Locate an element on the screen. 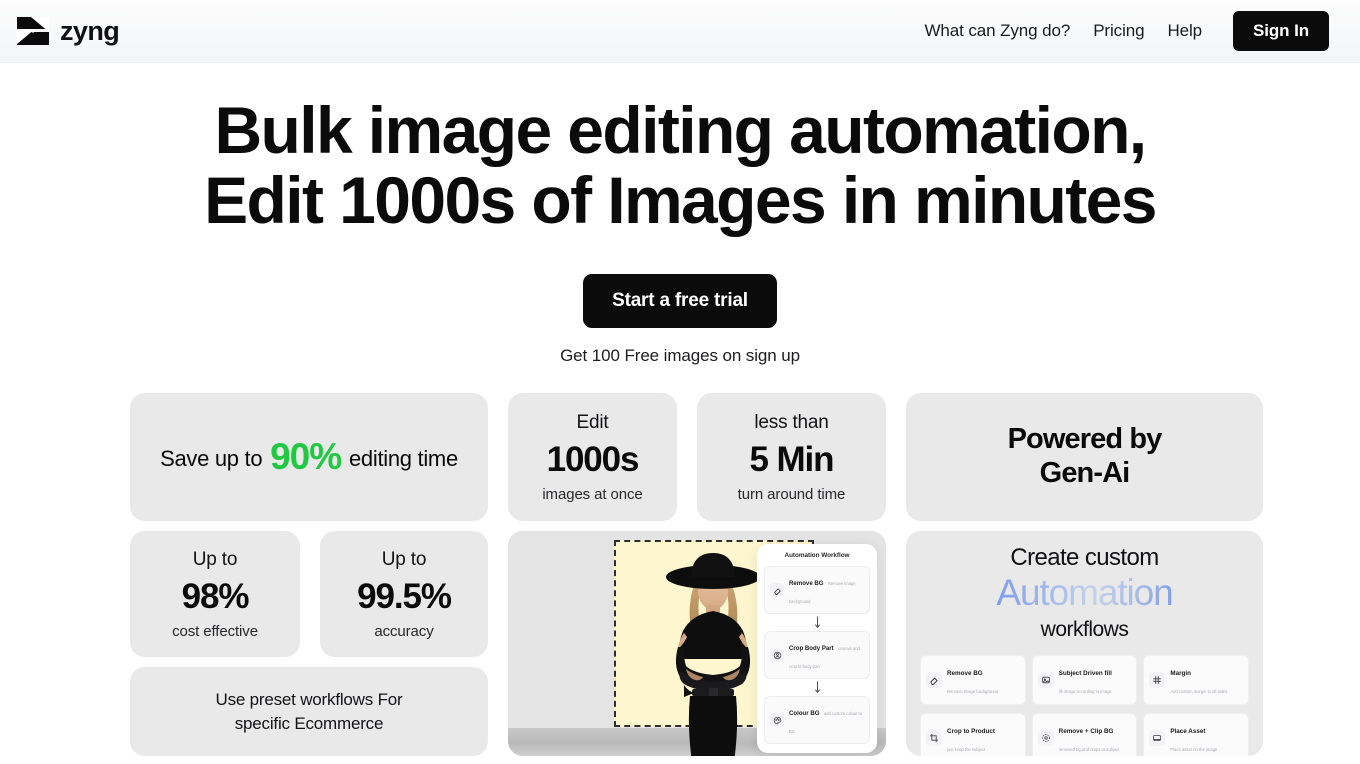 This screenshot has height=764, width=1360. margin-grid-icon is located at coordinates (1157, 679).